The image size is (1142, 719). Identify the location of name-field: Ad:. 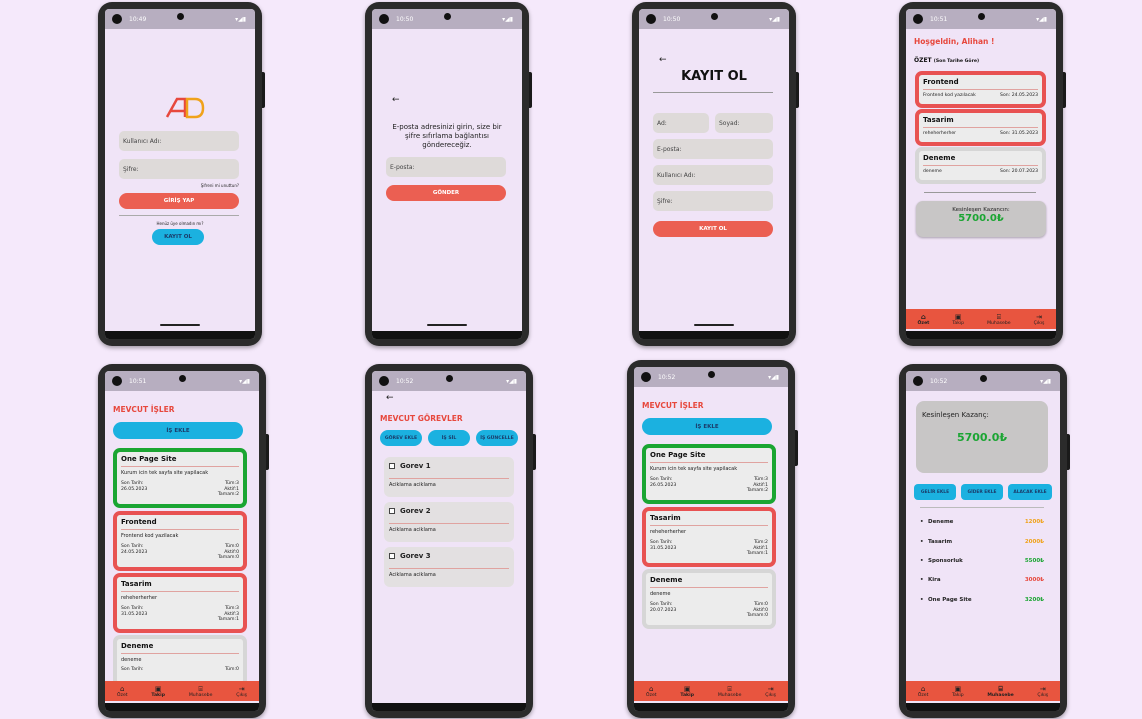
(681, 123).